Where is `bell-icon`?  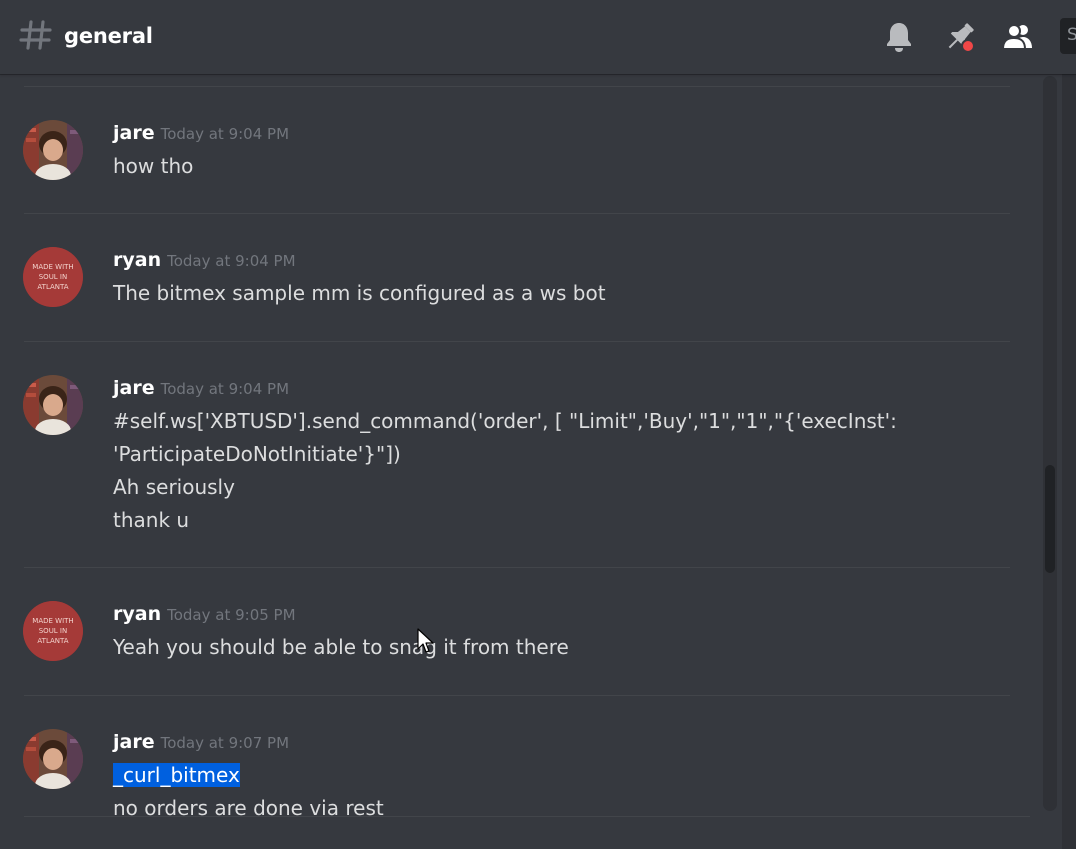
bell-icon is located at coordinates (899, 37).